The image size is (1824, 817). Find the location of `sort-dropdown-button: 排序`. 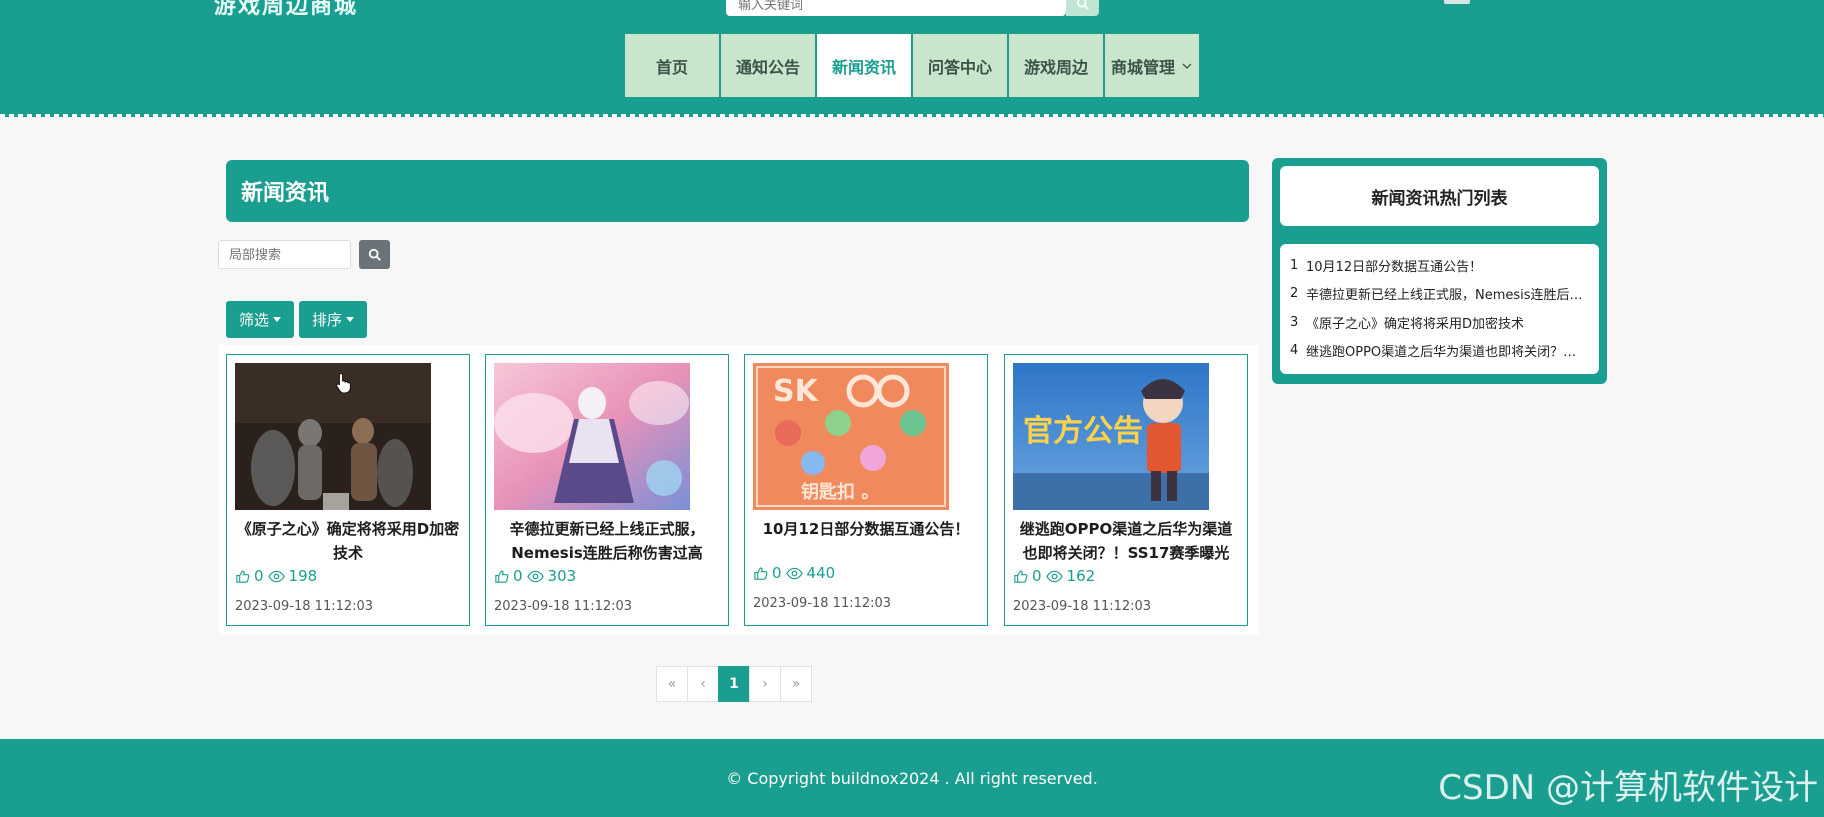

sort-dropdown-button: 排序 is located at coordinates (333, 319).